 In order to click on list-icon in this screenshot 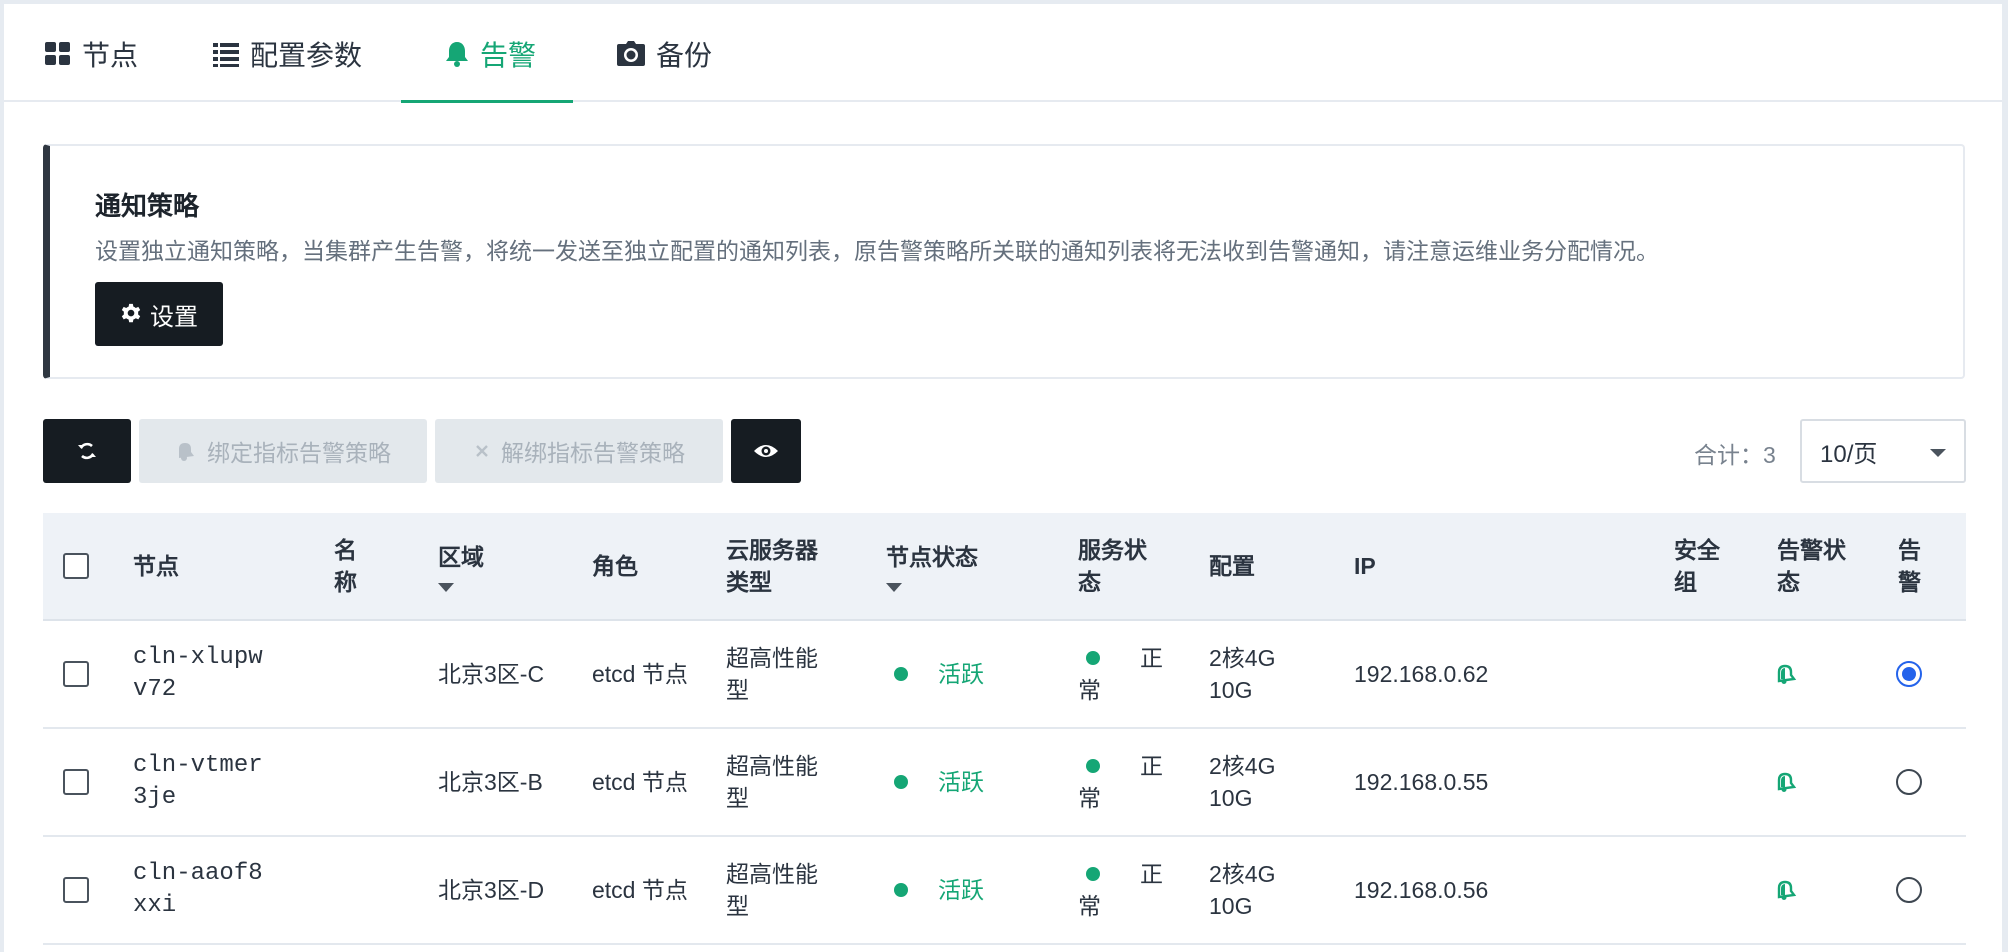, I will do `click(226, 55)`.